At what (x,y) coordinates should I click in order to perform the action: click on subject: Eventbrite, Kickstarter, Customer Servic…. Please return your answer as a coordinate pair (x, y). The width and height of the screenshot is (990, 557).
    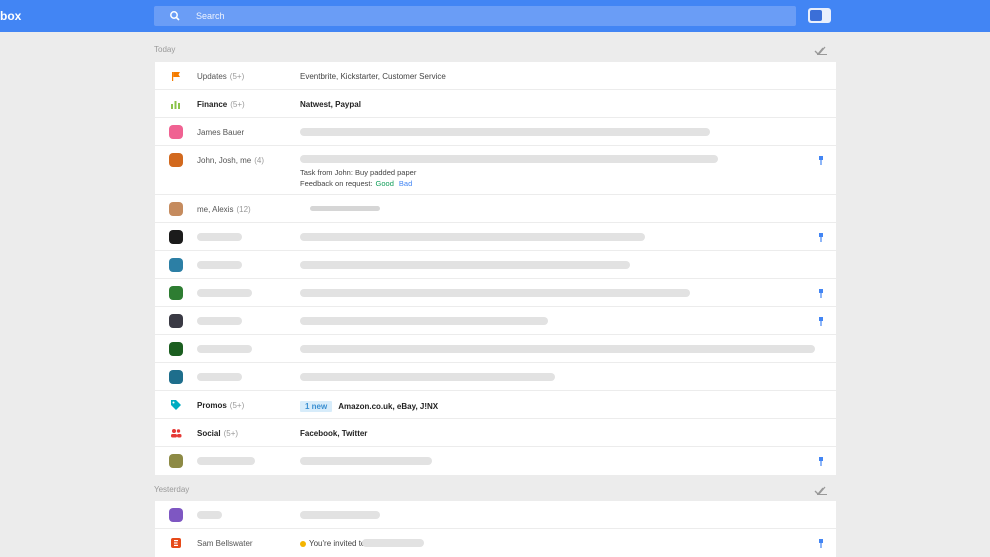
    Looking at the image, I should click on (373, 76).